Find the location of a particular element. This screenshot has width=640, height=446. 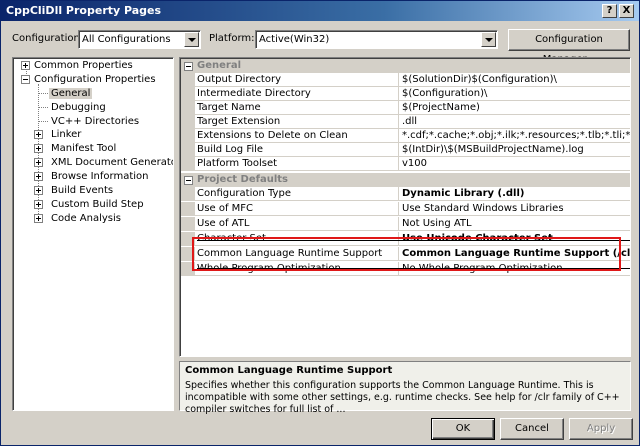

configuration-dropdown: All Configurations is located at coordinates (139, 39).